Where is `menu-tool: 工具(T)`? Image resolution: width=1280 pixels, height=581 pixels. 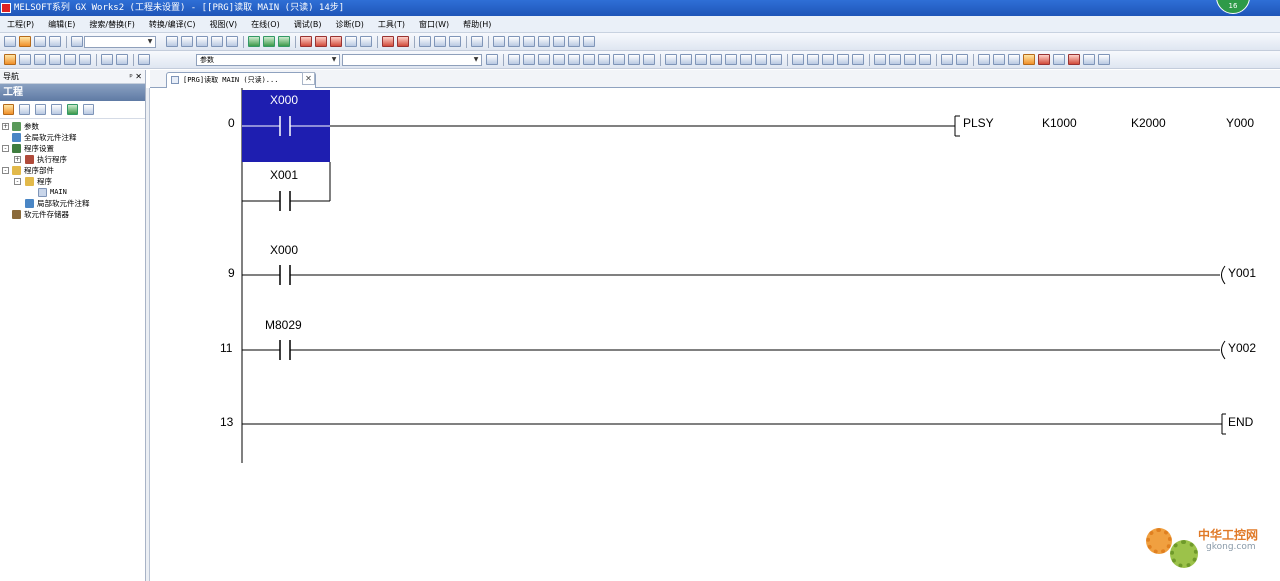 menu-tool: 工具(T) is located at coordinates (391, 24).